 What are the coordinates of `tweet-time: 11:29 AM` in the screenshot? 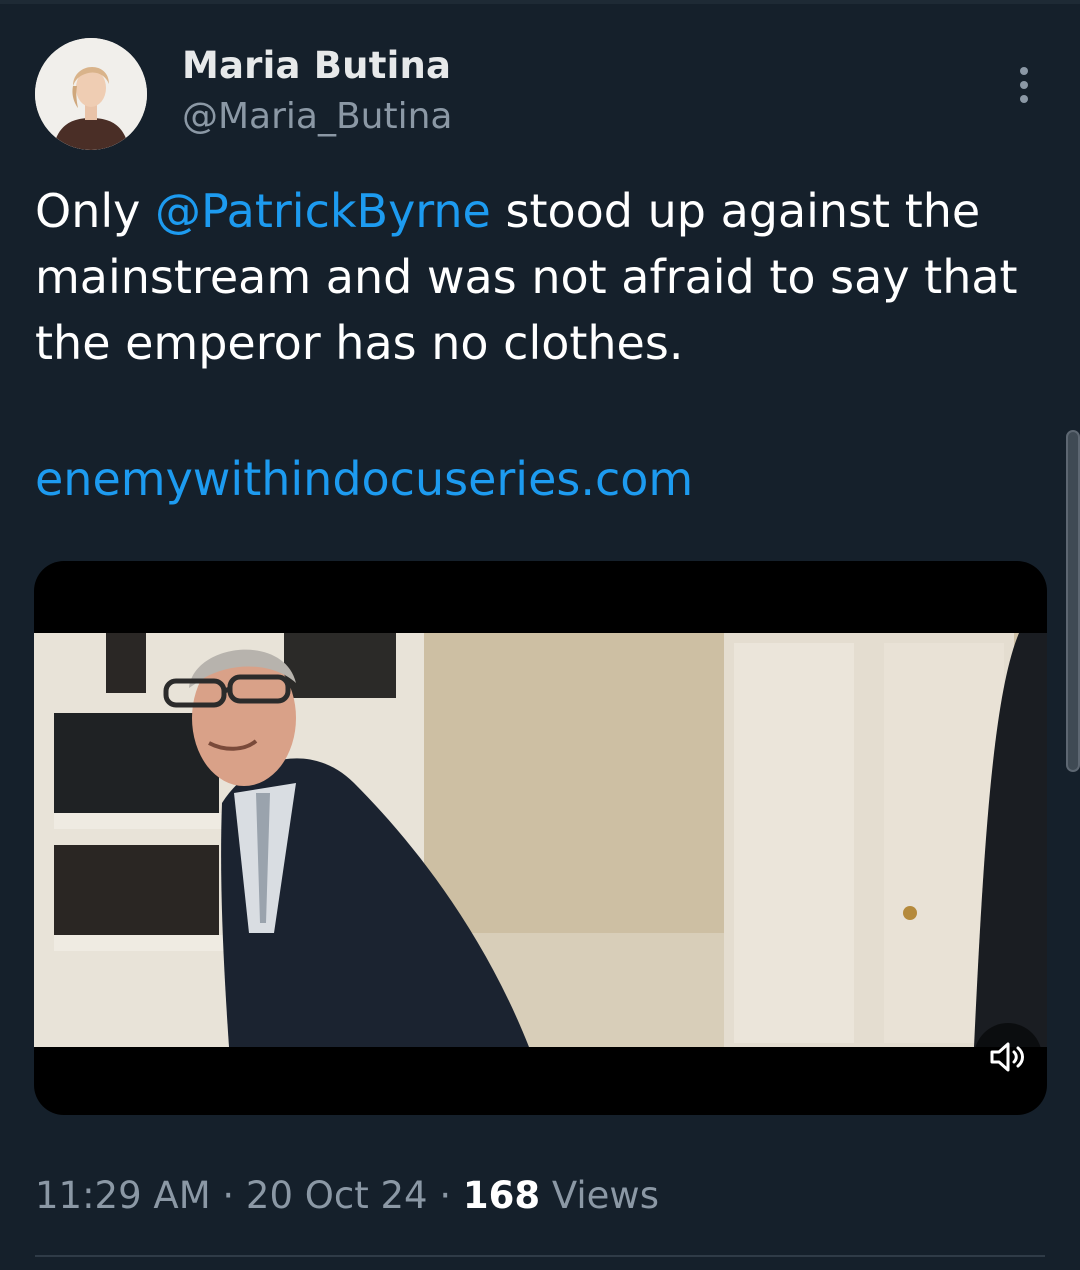 It's located at (123, 1195).